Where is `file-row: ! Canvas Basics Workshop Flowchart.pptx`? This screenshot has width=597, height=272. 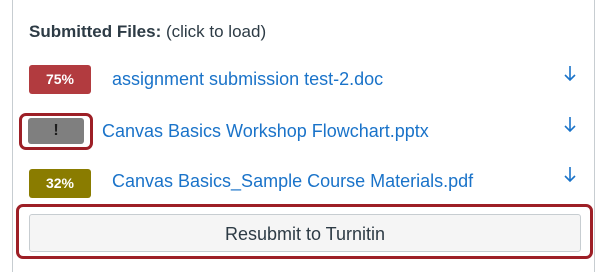 file-row: ! Canvas Basics Workshop Flowchart.pptx is located at coordinates (303, 133).